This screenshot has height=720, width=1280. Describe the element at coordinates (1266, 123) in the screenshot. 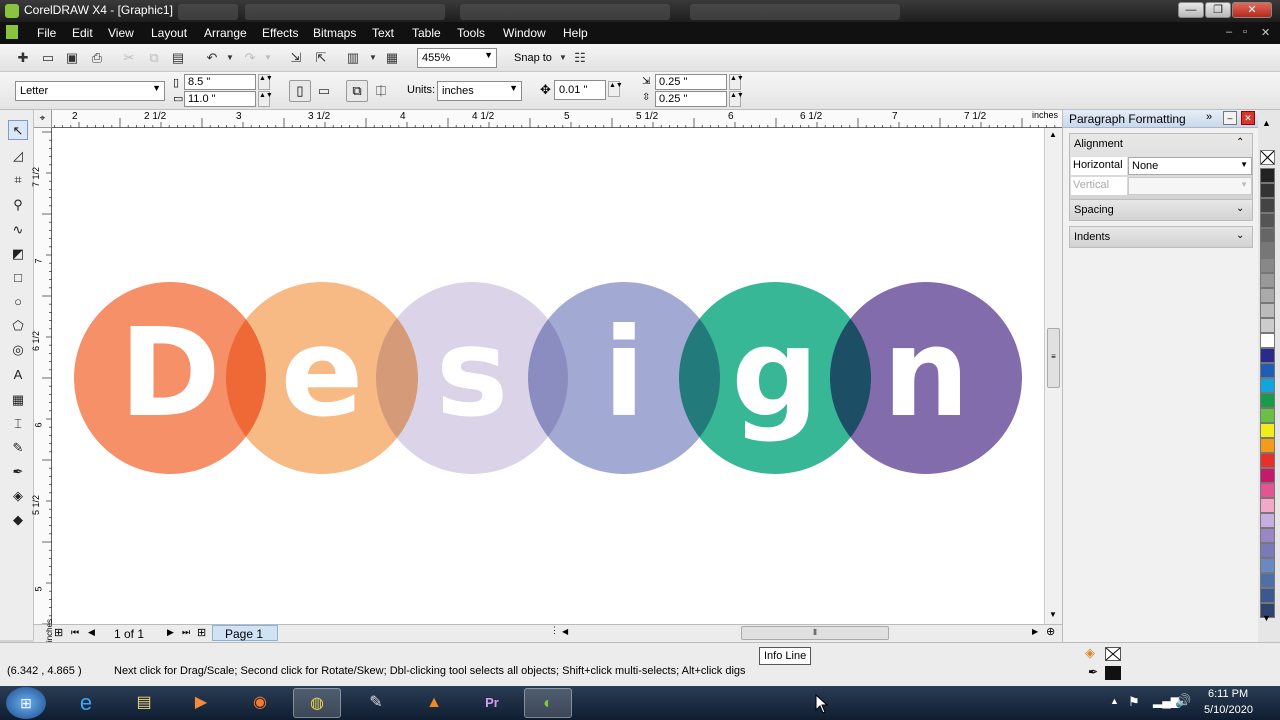

I see `palette-scroll-up-icon: ▲` at that location.